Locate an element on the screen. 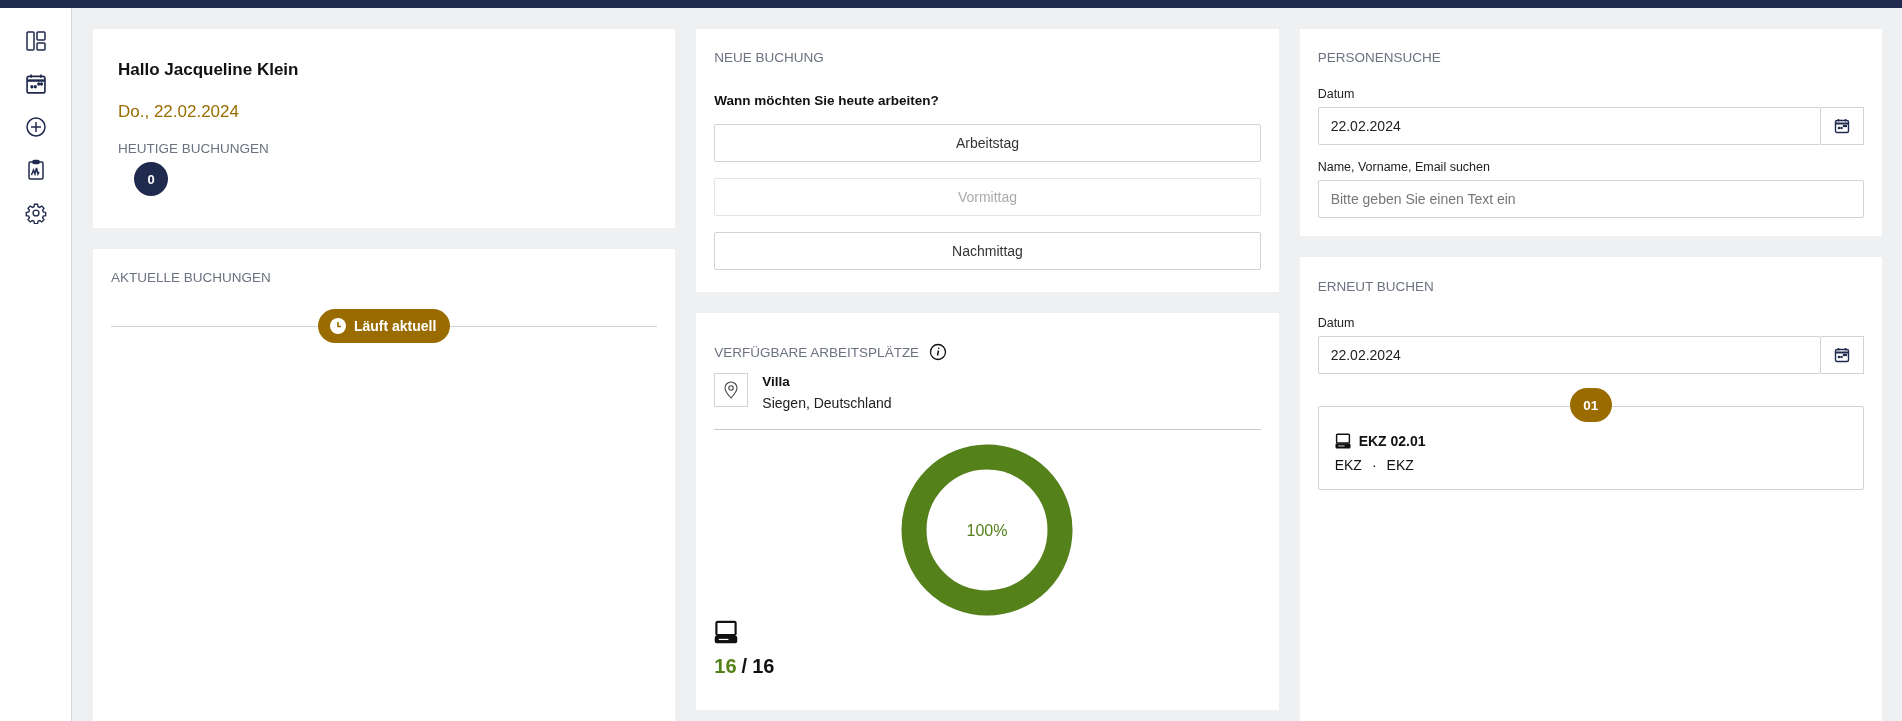  workspace-name: EKZ 02.01 is located at coordinates (1392, 441).